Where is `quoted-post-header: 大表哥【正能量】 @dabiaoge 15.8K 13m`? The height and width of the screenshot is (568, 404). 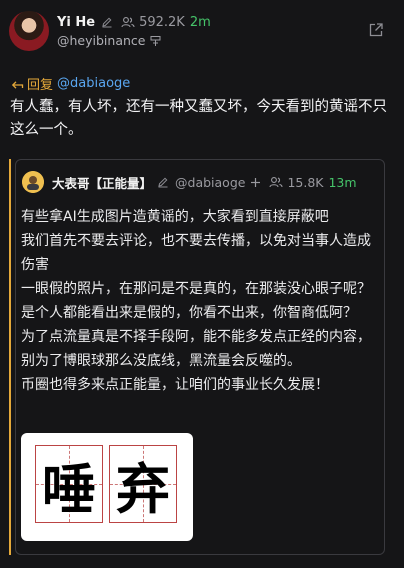 quoted-post-header: 大表哥【正能量】 @dabiaoge 15.8K 13m is located at coordinates (189, 182).